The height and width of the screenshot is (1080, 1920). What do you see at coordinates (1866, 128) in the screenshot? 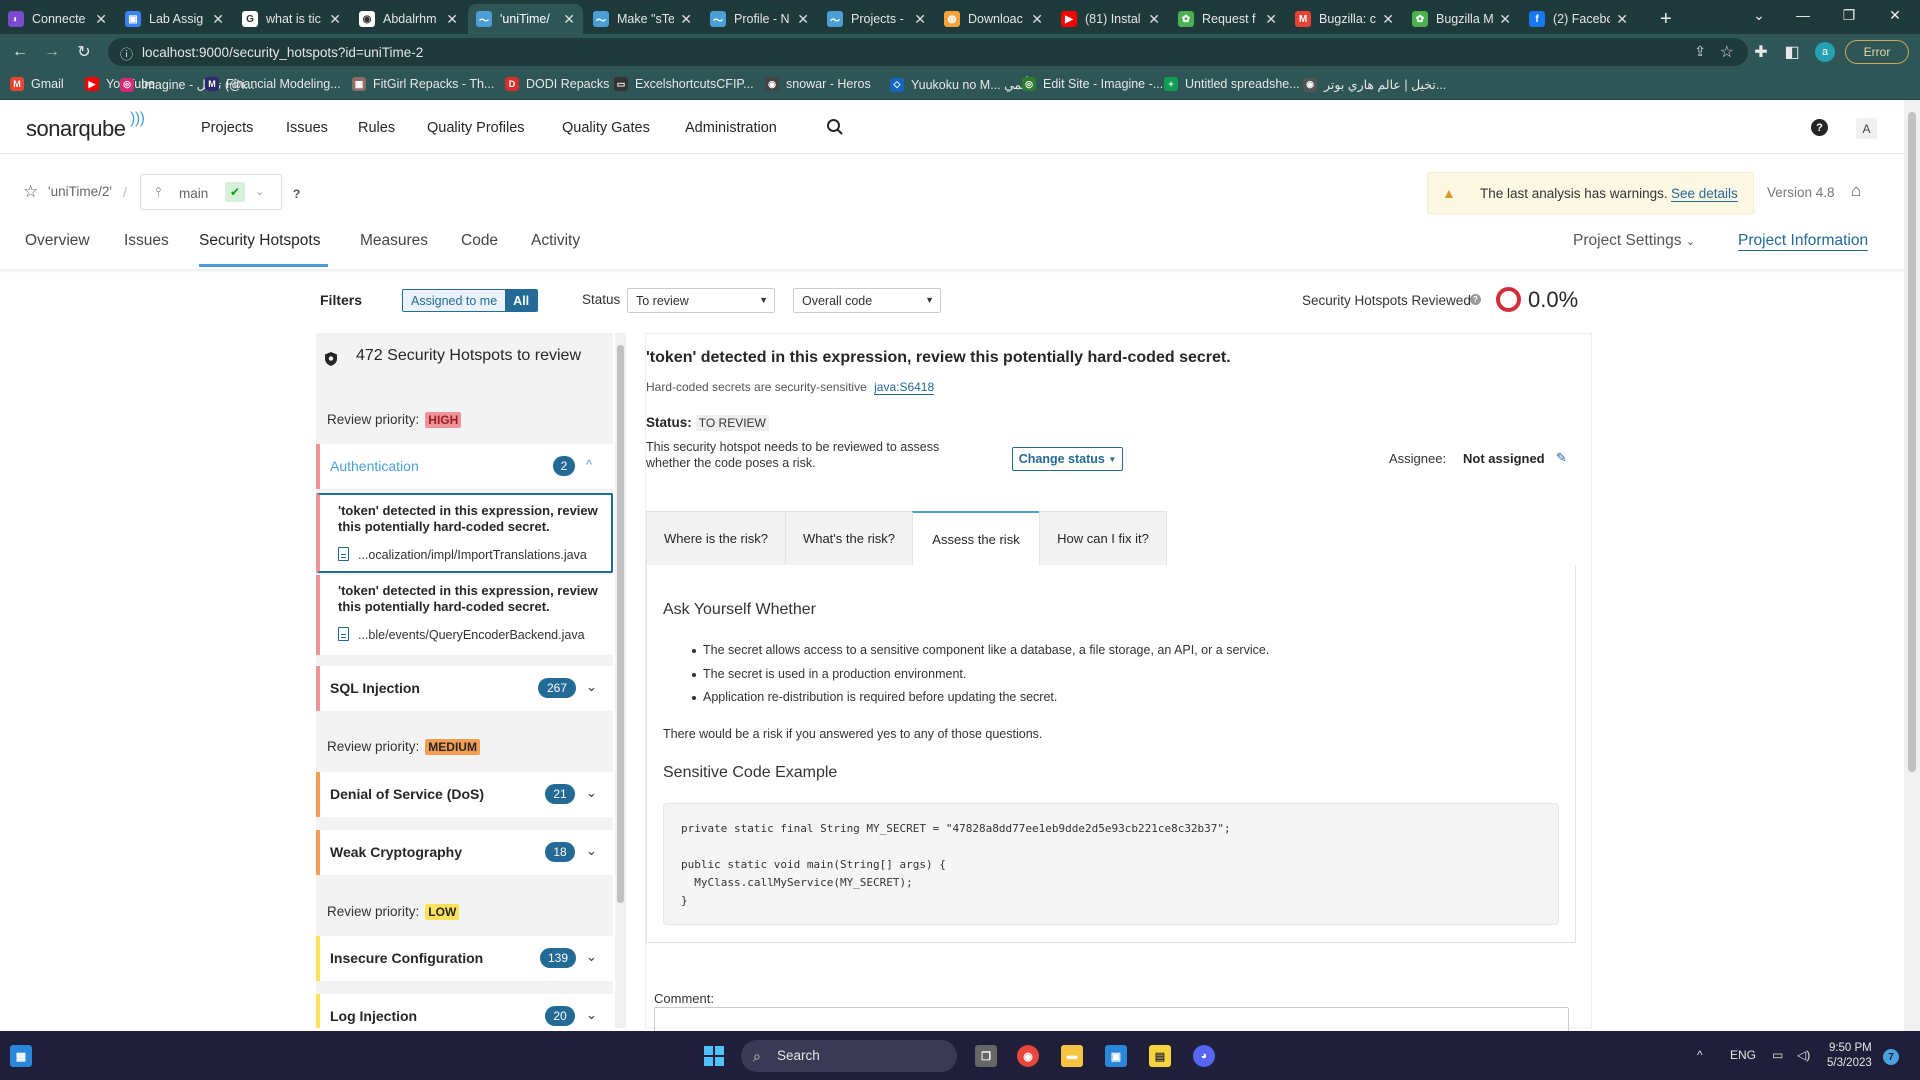
I see `user-avatar: A` at bounding box center [1866, 128].